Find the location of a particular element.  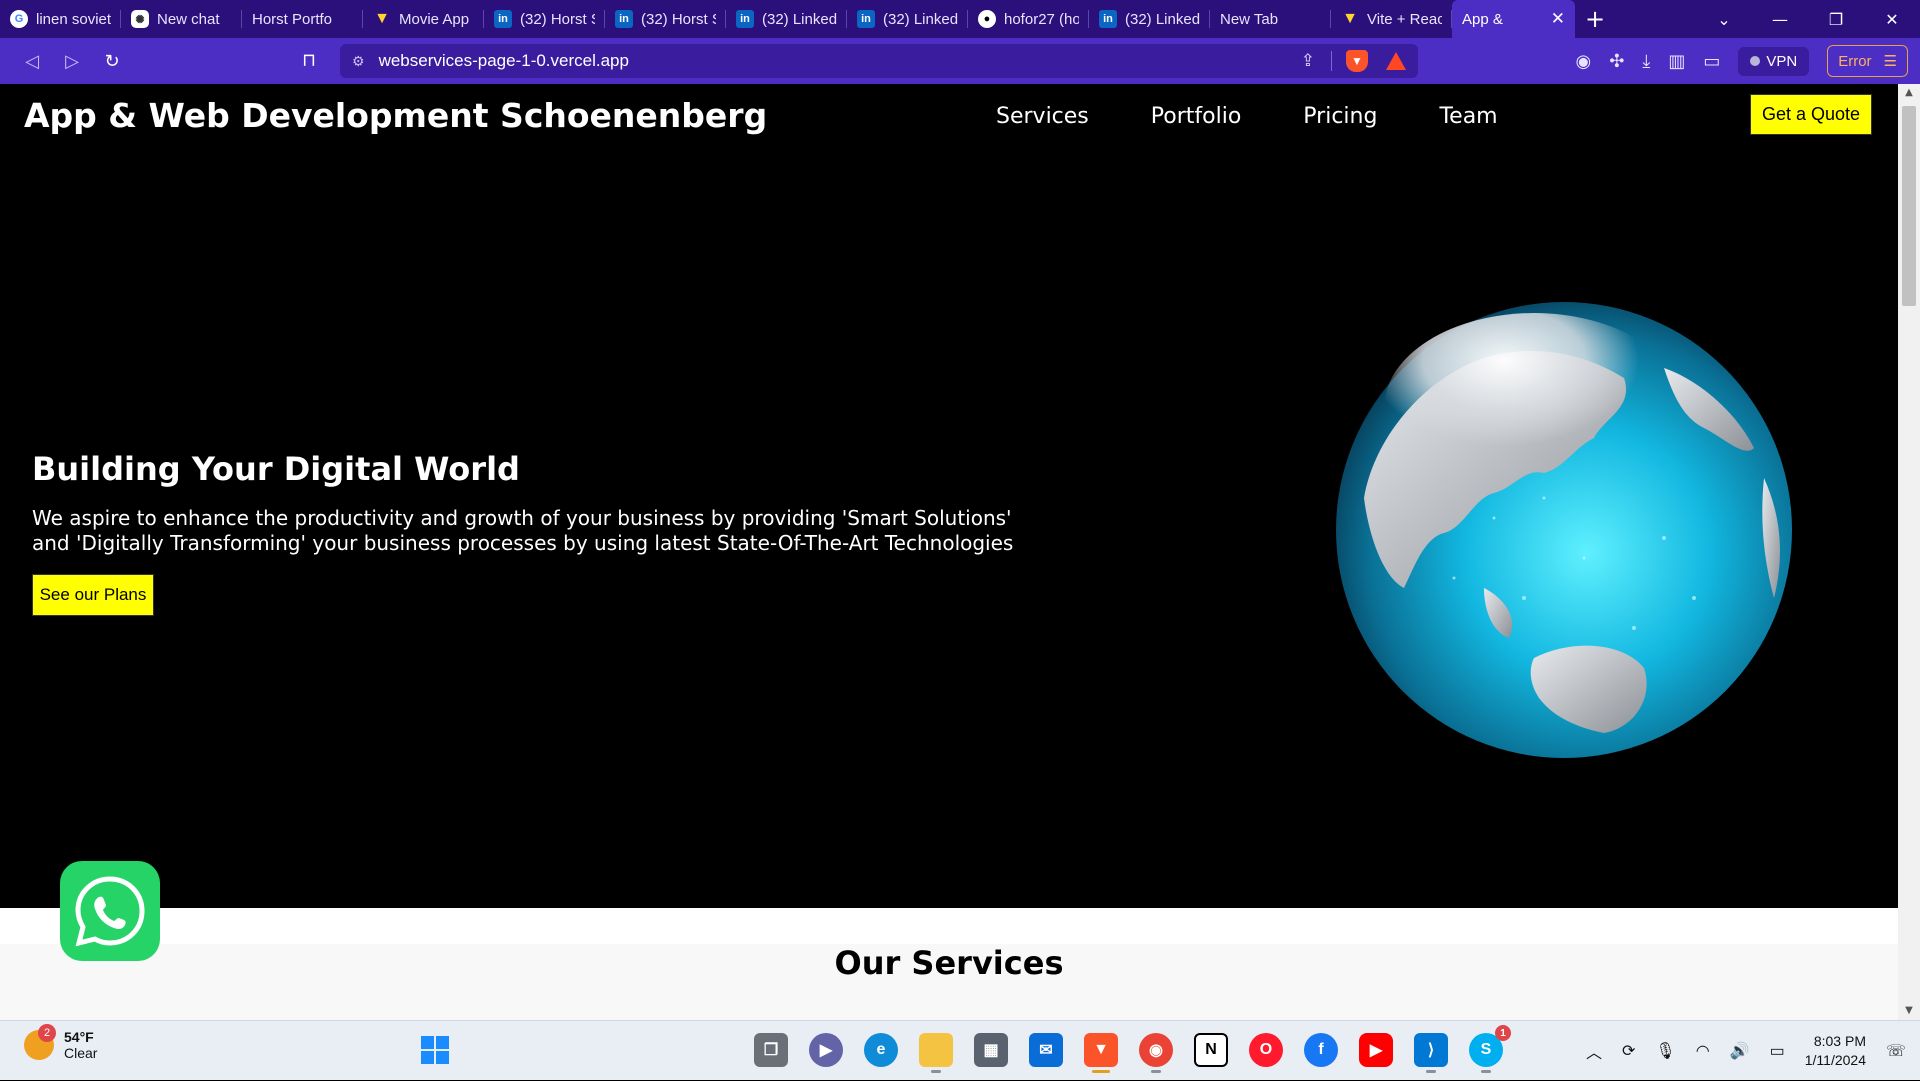

microphone-icon: 🎙 is located at coordinates (1665, 1051).